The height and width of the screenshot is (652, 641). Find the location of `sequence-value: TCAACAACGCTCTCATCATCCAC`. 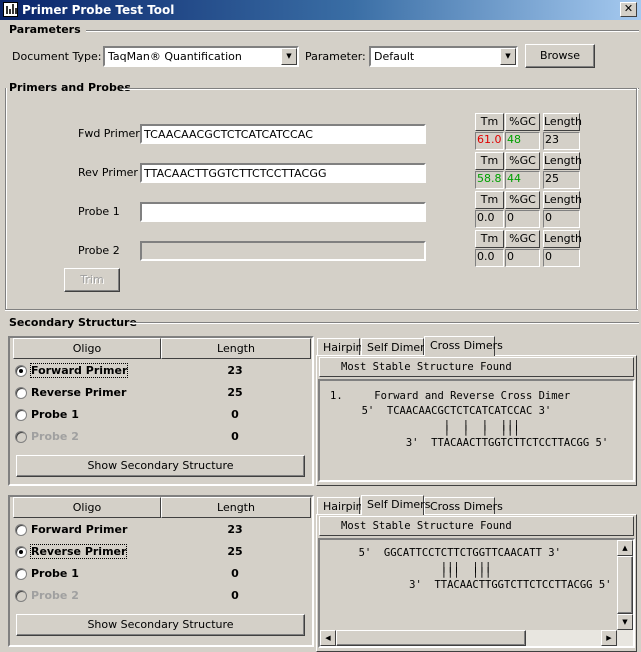

sequence-value: TCAACAACGCTCTCATCATCCAC is located at coordinates (229, 134).